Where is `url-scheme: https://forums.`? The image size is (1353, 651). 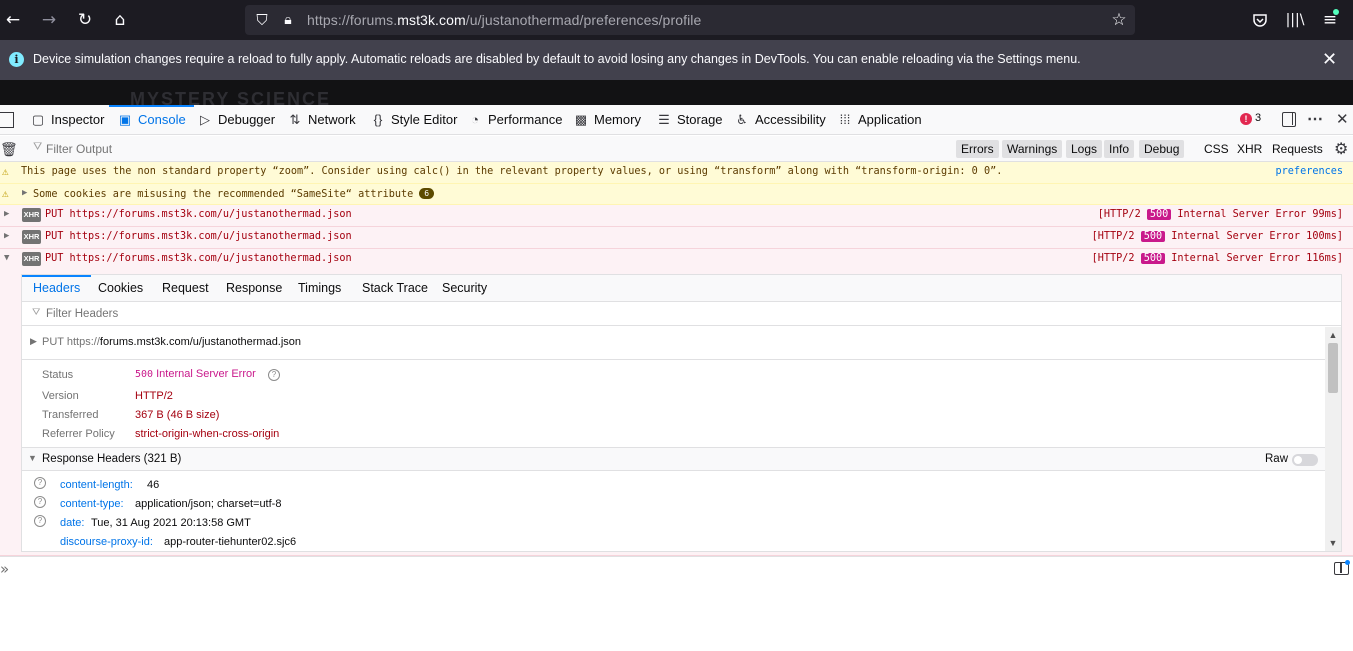
url-scheme: https://forums. is located at coordinates (352, 20).